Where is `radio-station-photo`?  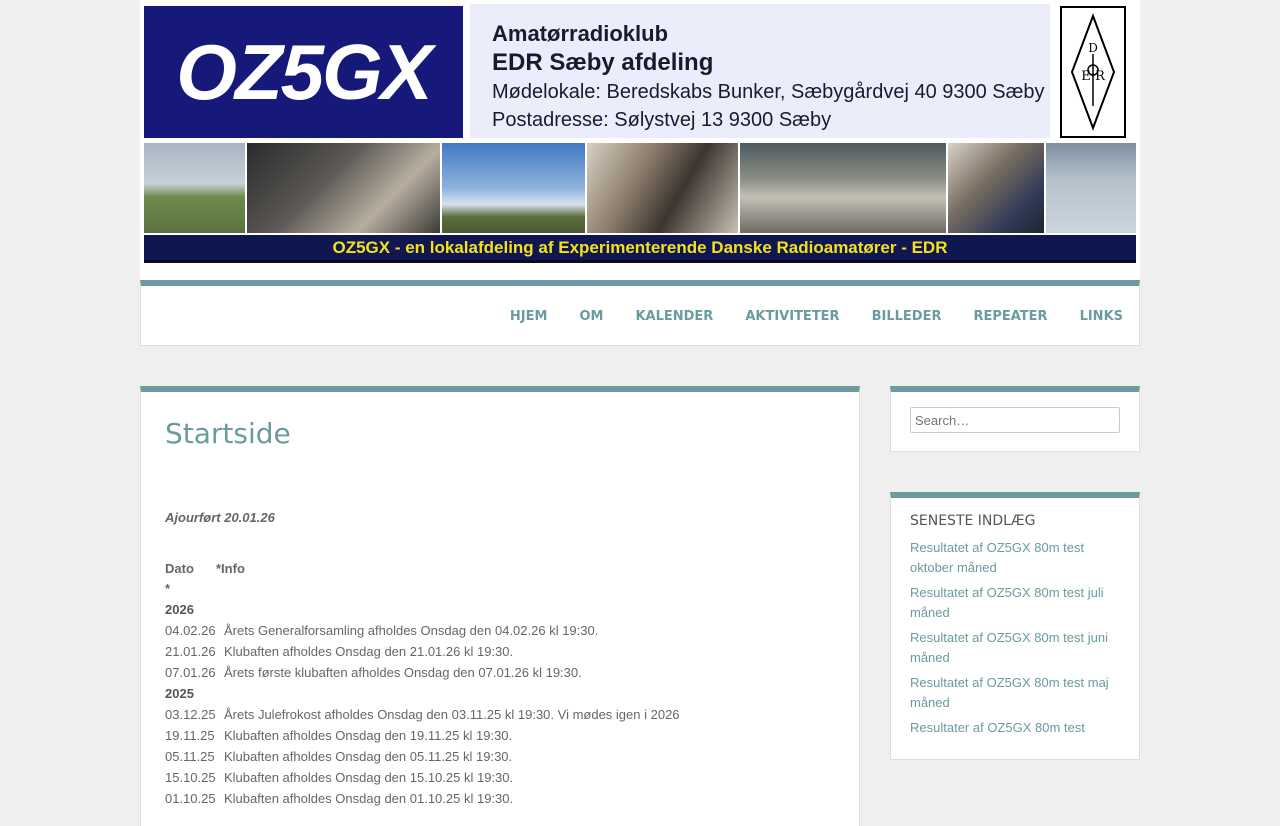
radio-station-photo is located at coordinates (343, 188).